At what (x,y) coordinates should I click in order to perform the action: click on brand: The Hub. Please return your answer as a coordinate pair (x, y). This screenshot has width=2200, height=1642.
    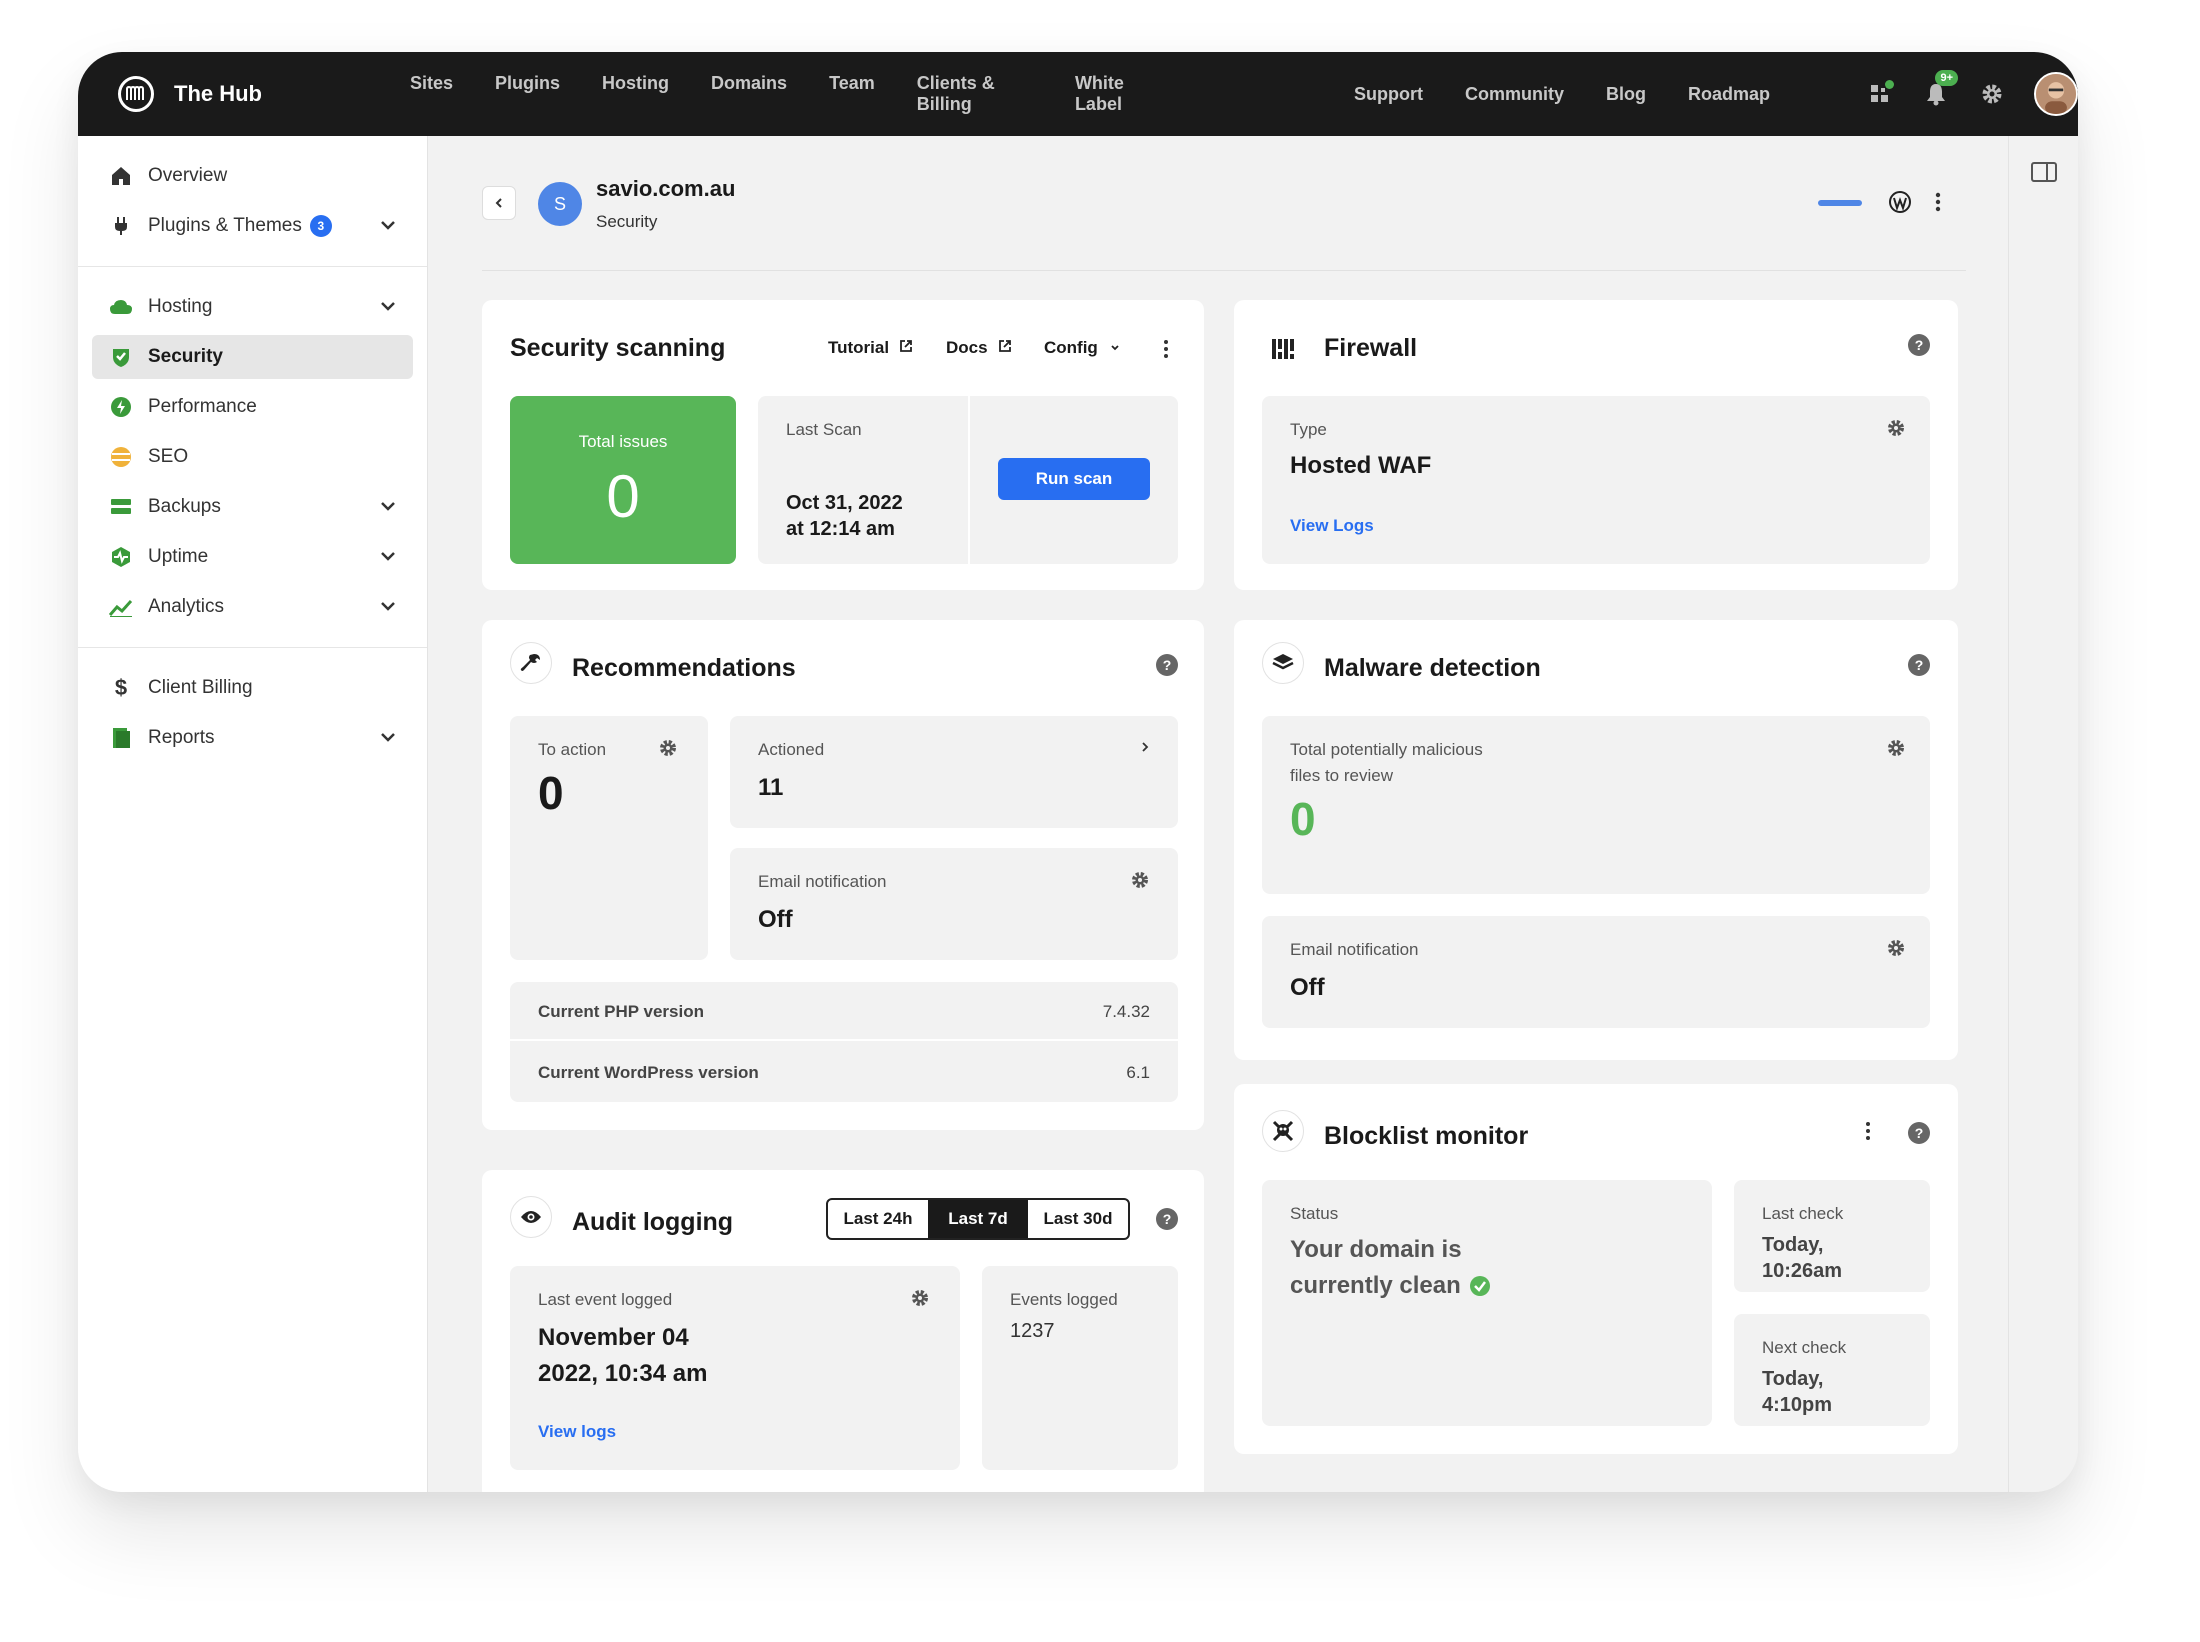
    Looking at the image, I should click on (223, 94).